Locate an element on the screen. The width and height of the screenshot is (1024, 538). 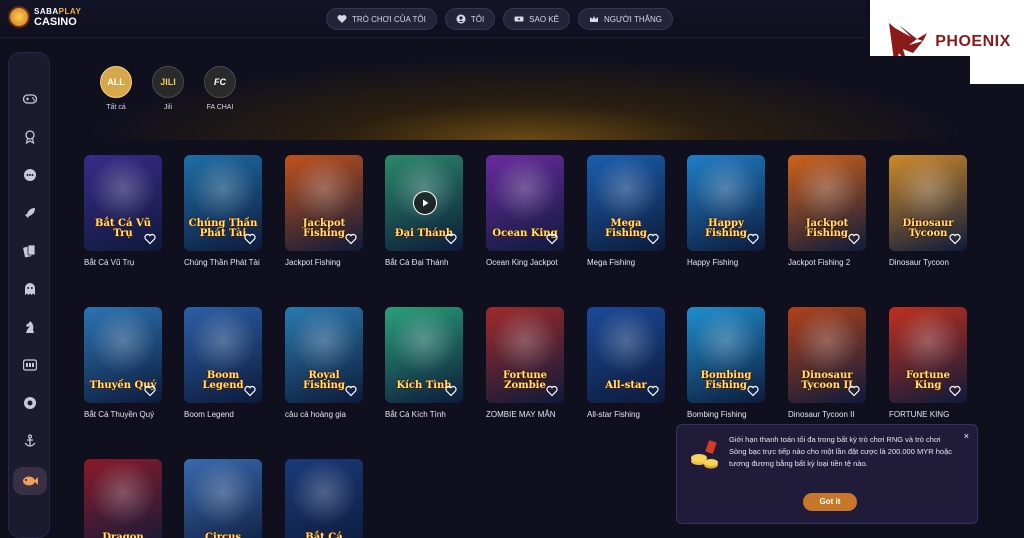
game-name: Dinosaur Tycoon is located at coordinates (929, 262).